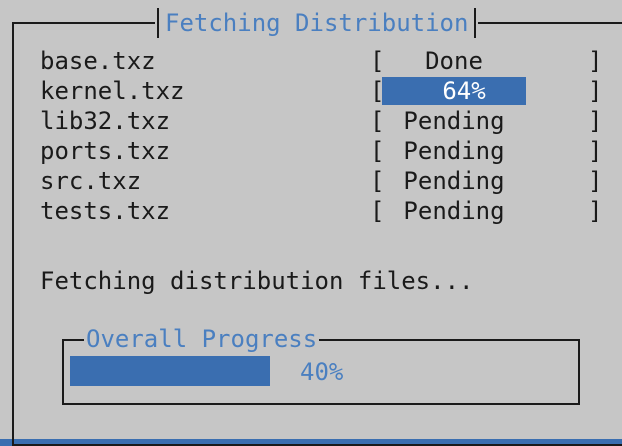 Image resolution: width=622 pixels, height=446 pixels. Describe the element at coordinates (105, 151) in the screenshot. I see `file-name: ports.txz` at that location.